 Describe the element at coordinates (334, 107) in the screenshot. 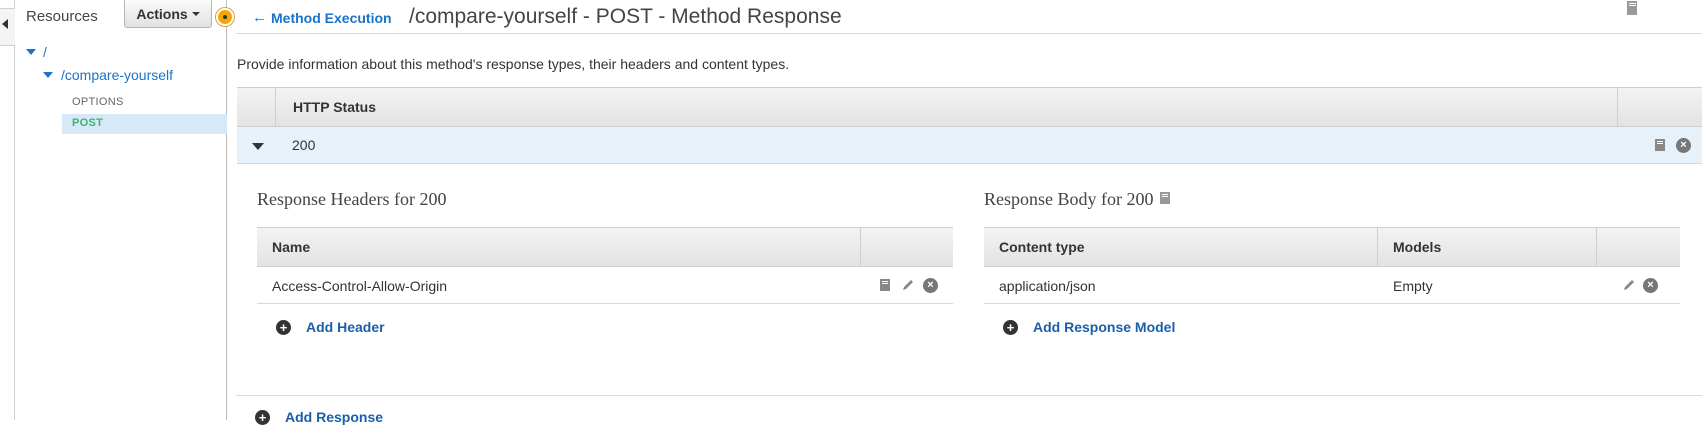

I see `http-status-column-header: HTTP Status` at that location.